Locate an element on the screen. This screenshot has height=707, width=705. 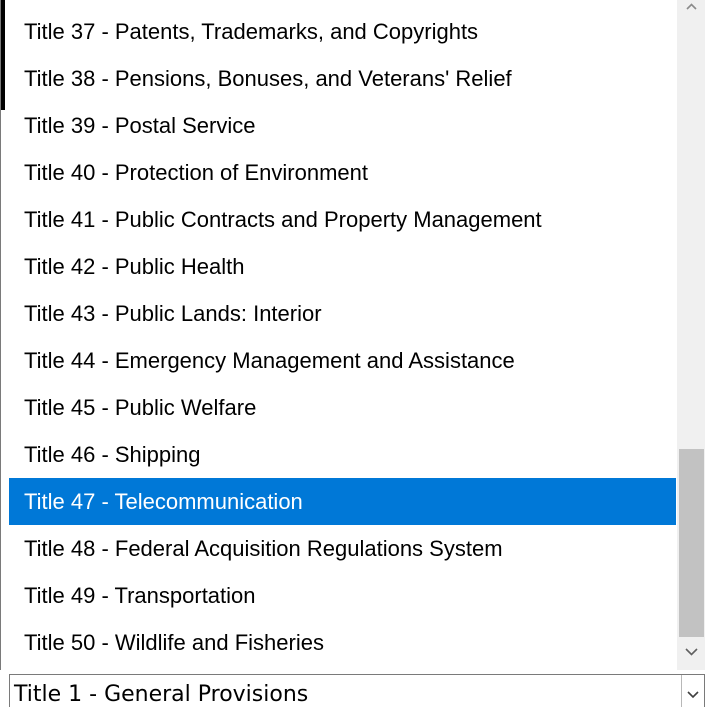
left-edge-marker is located at coordinates (3, 55).